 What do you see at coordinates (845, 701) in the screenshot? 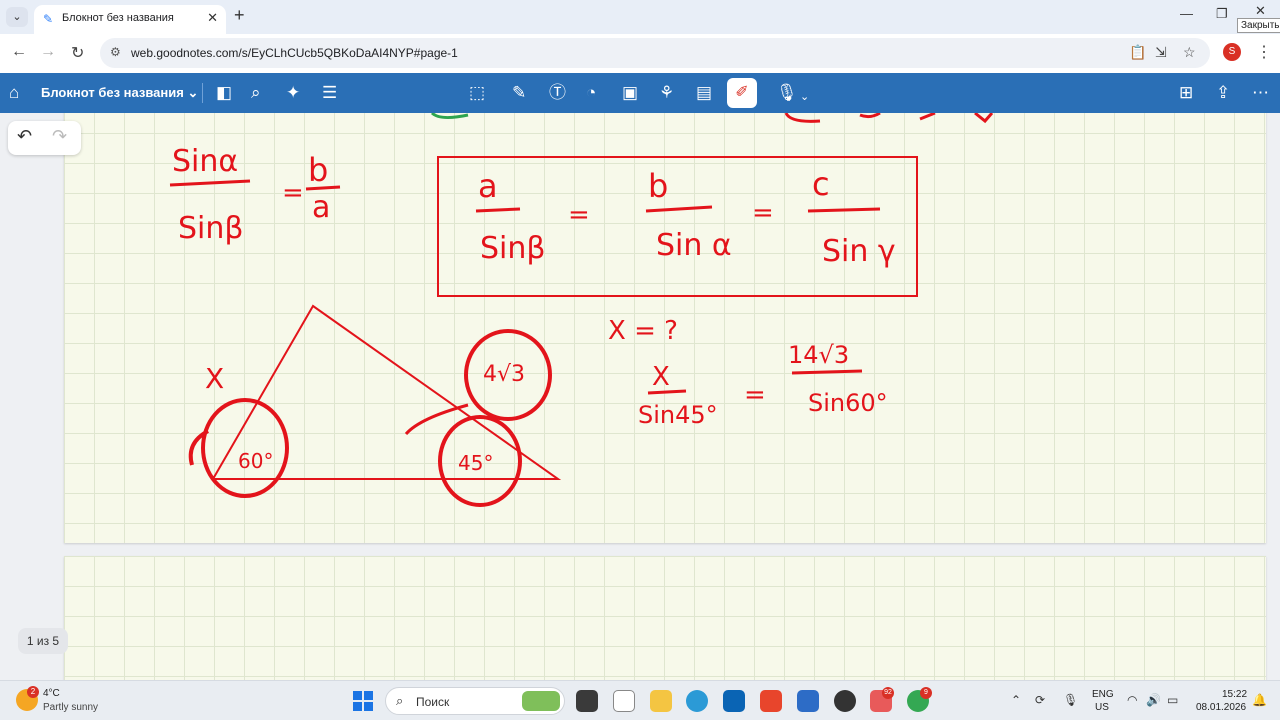
I see `media-app-icon` at bounding box center [845, 701].